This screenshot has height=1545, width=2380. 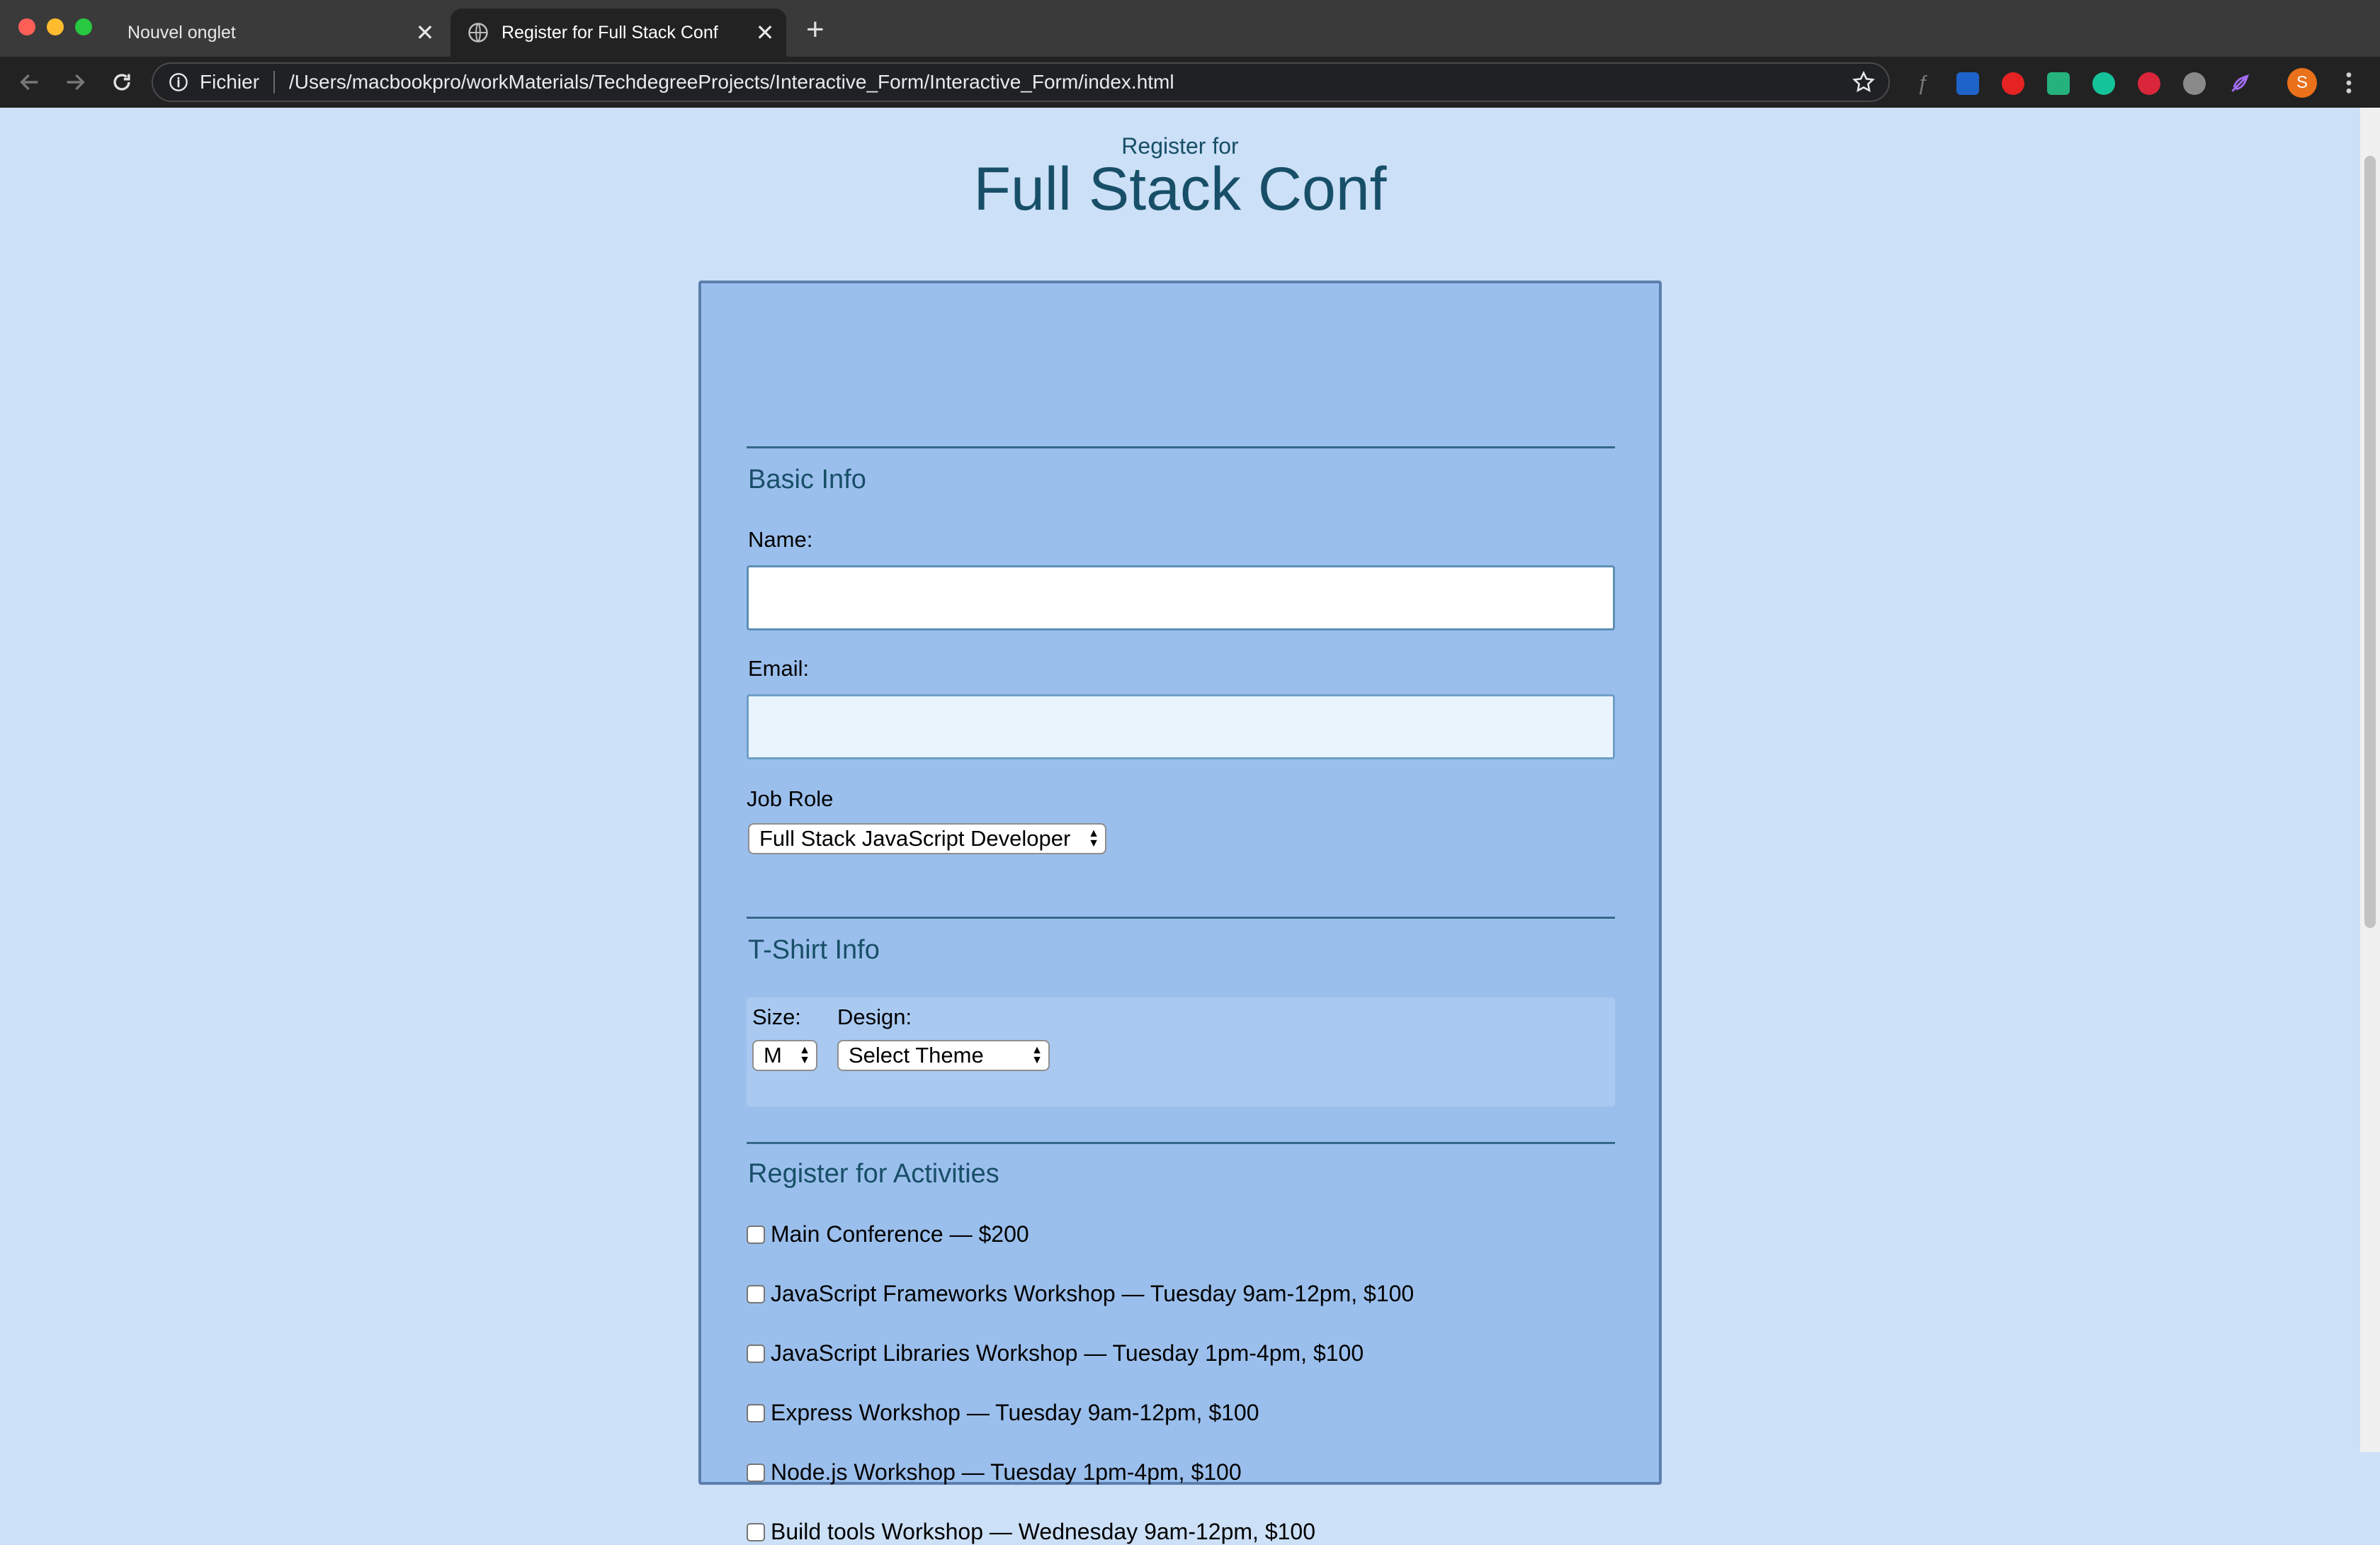 What do you see at coordinates (122, 82) in the screenshot?
I see `reload-icon` at bounding box center [122, 82].